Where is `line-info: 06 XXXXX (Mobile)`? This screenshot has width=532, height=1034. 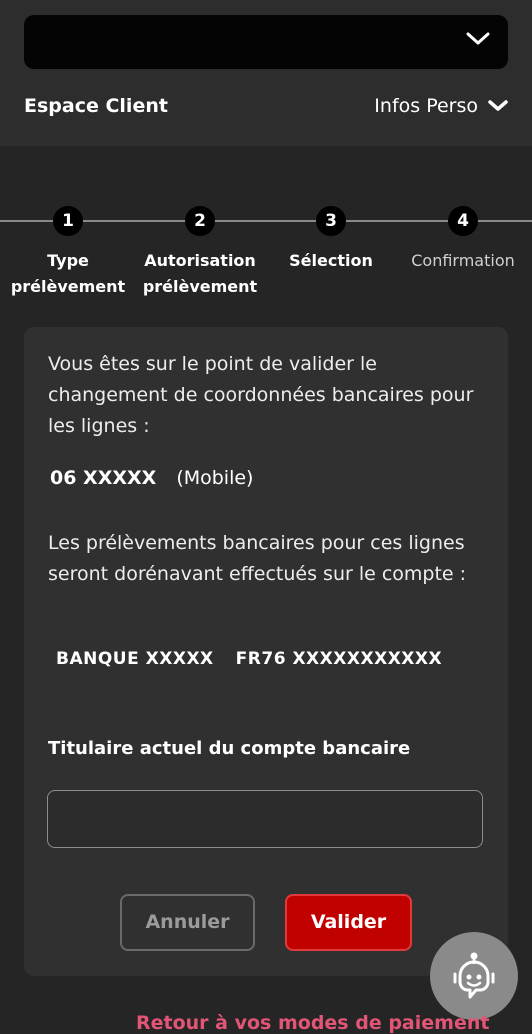
line-info: 06 XXXXX (Mobile) is located at coordinates (151, 478).